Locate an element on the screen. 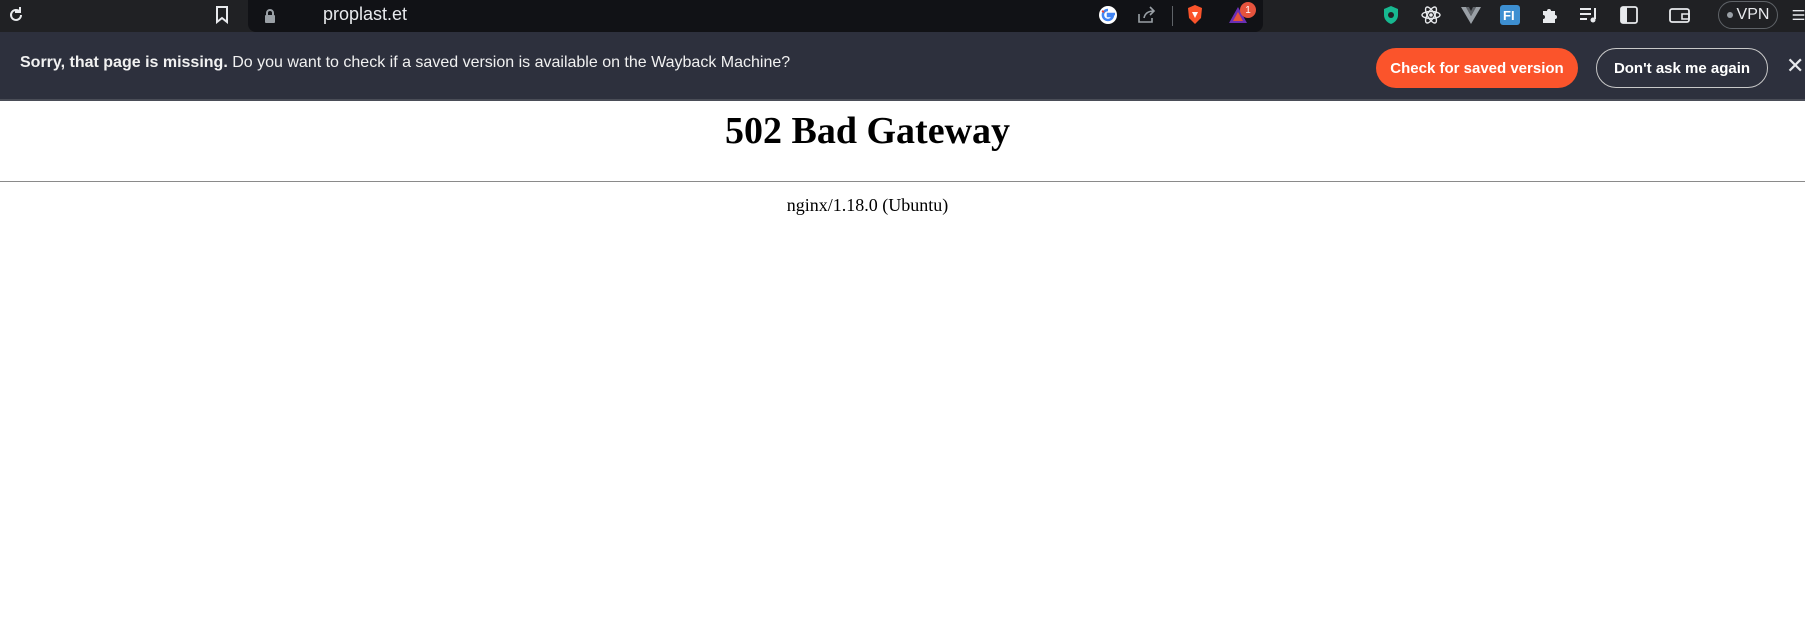 The width and height of the screenshot is (1805, 619). separator is located at coordinates (1172, 16).